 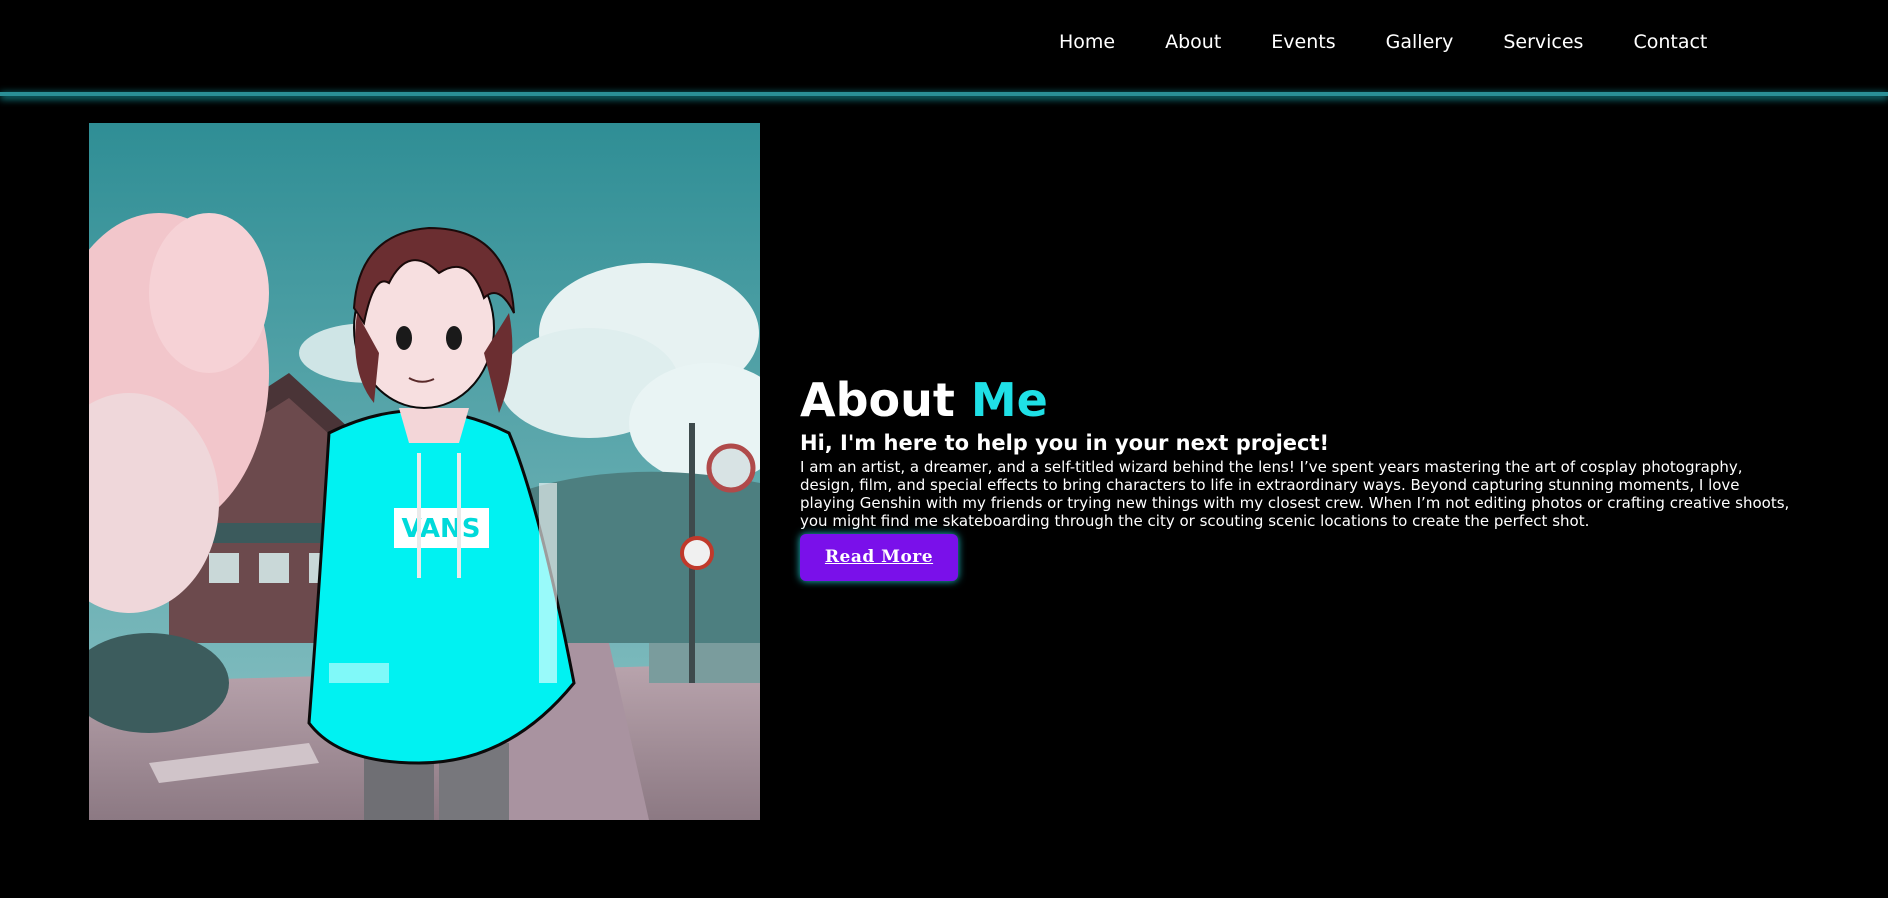 I want to click on nav-link-contact: Contact, so click(x=1670, y=42).